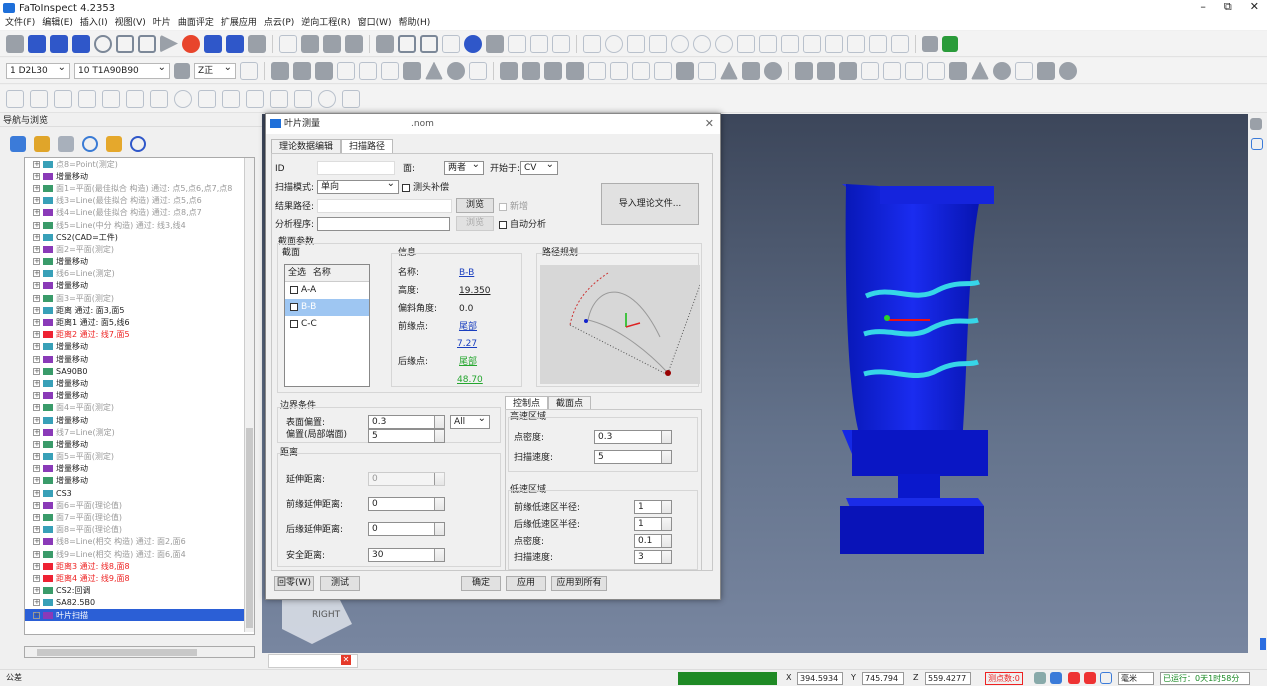 This screenshot has width=1267, height=686. What do you see at coordinates (159, 98) in the screenshot?
I see `sk-gear-icon` at bounding box center [159, 98].